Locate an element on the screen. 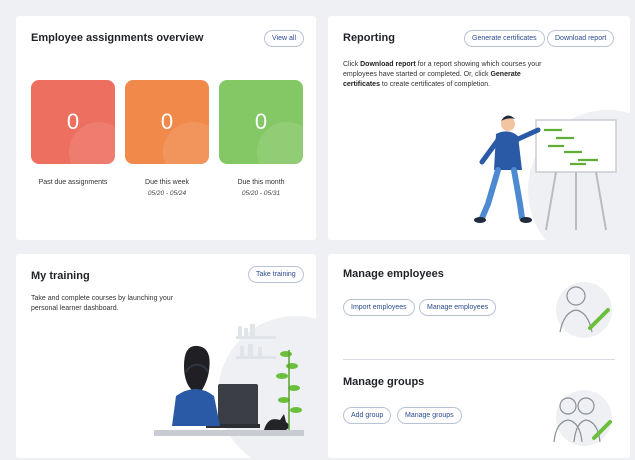  due-week-tile: 0 is located at coordinates (167, 122).